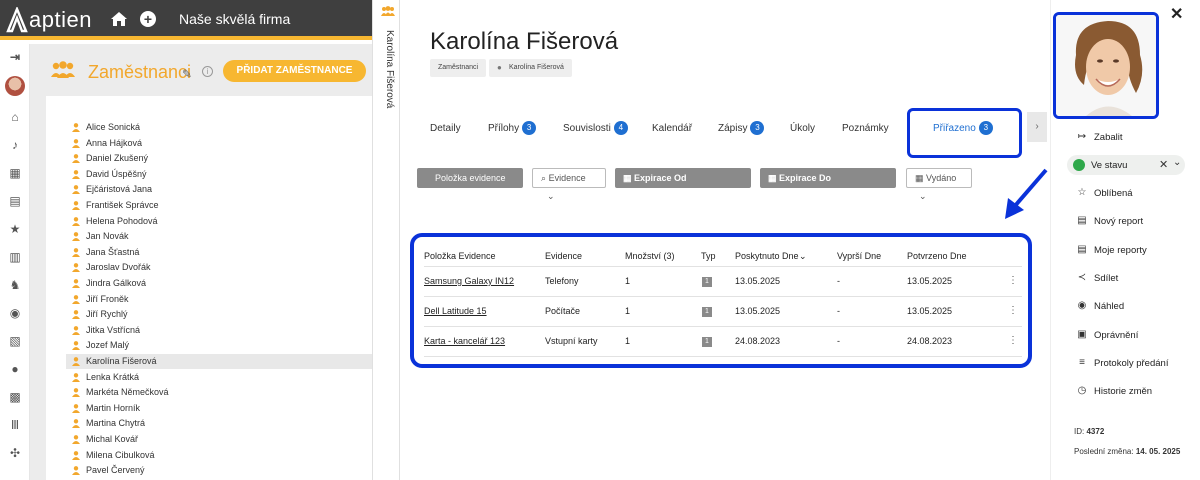  I want to click on collapse-icon: ↦, so click(1082, 136).